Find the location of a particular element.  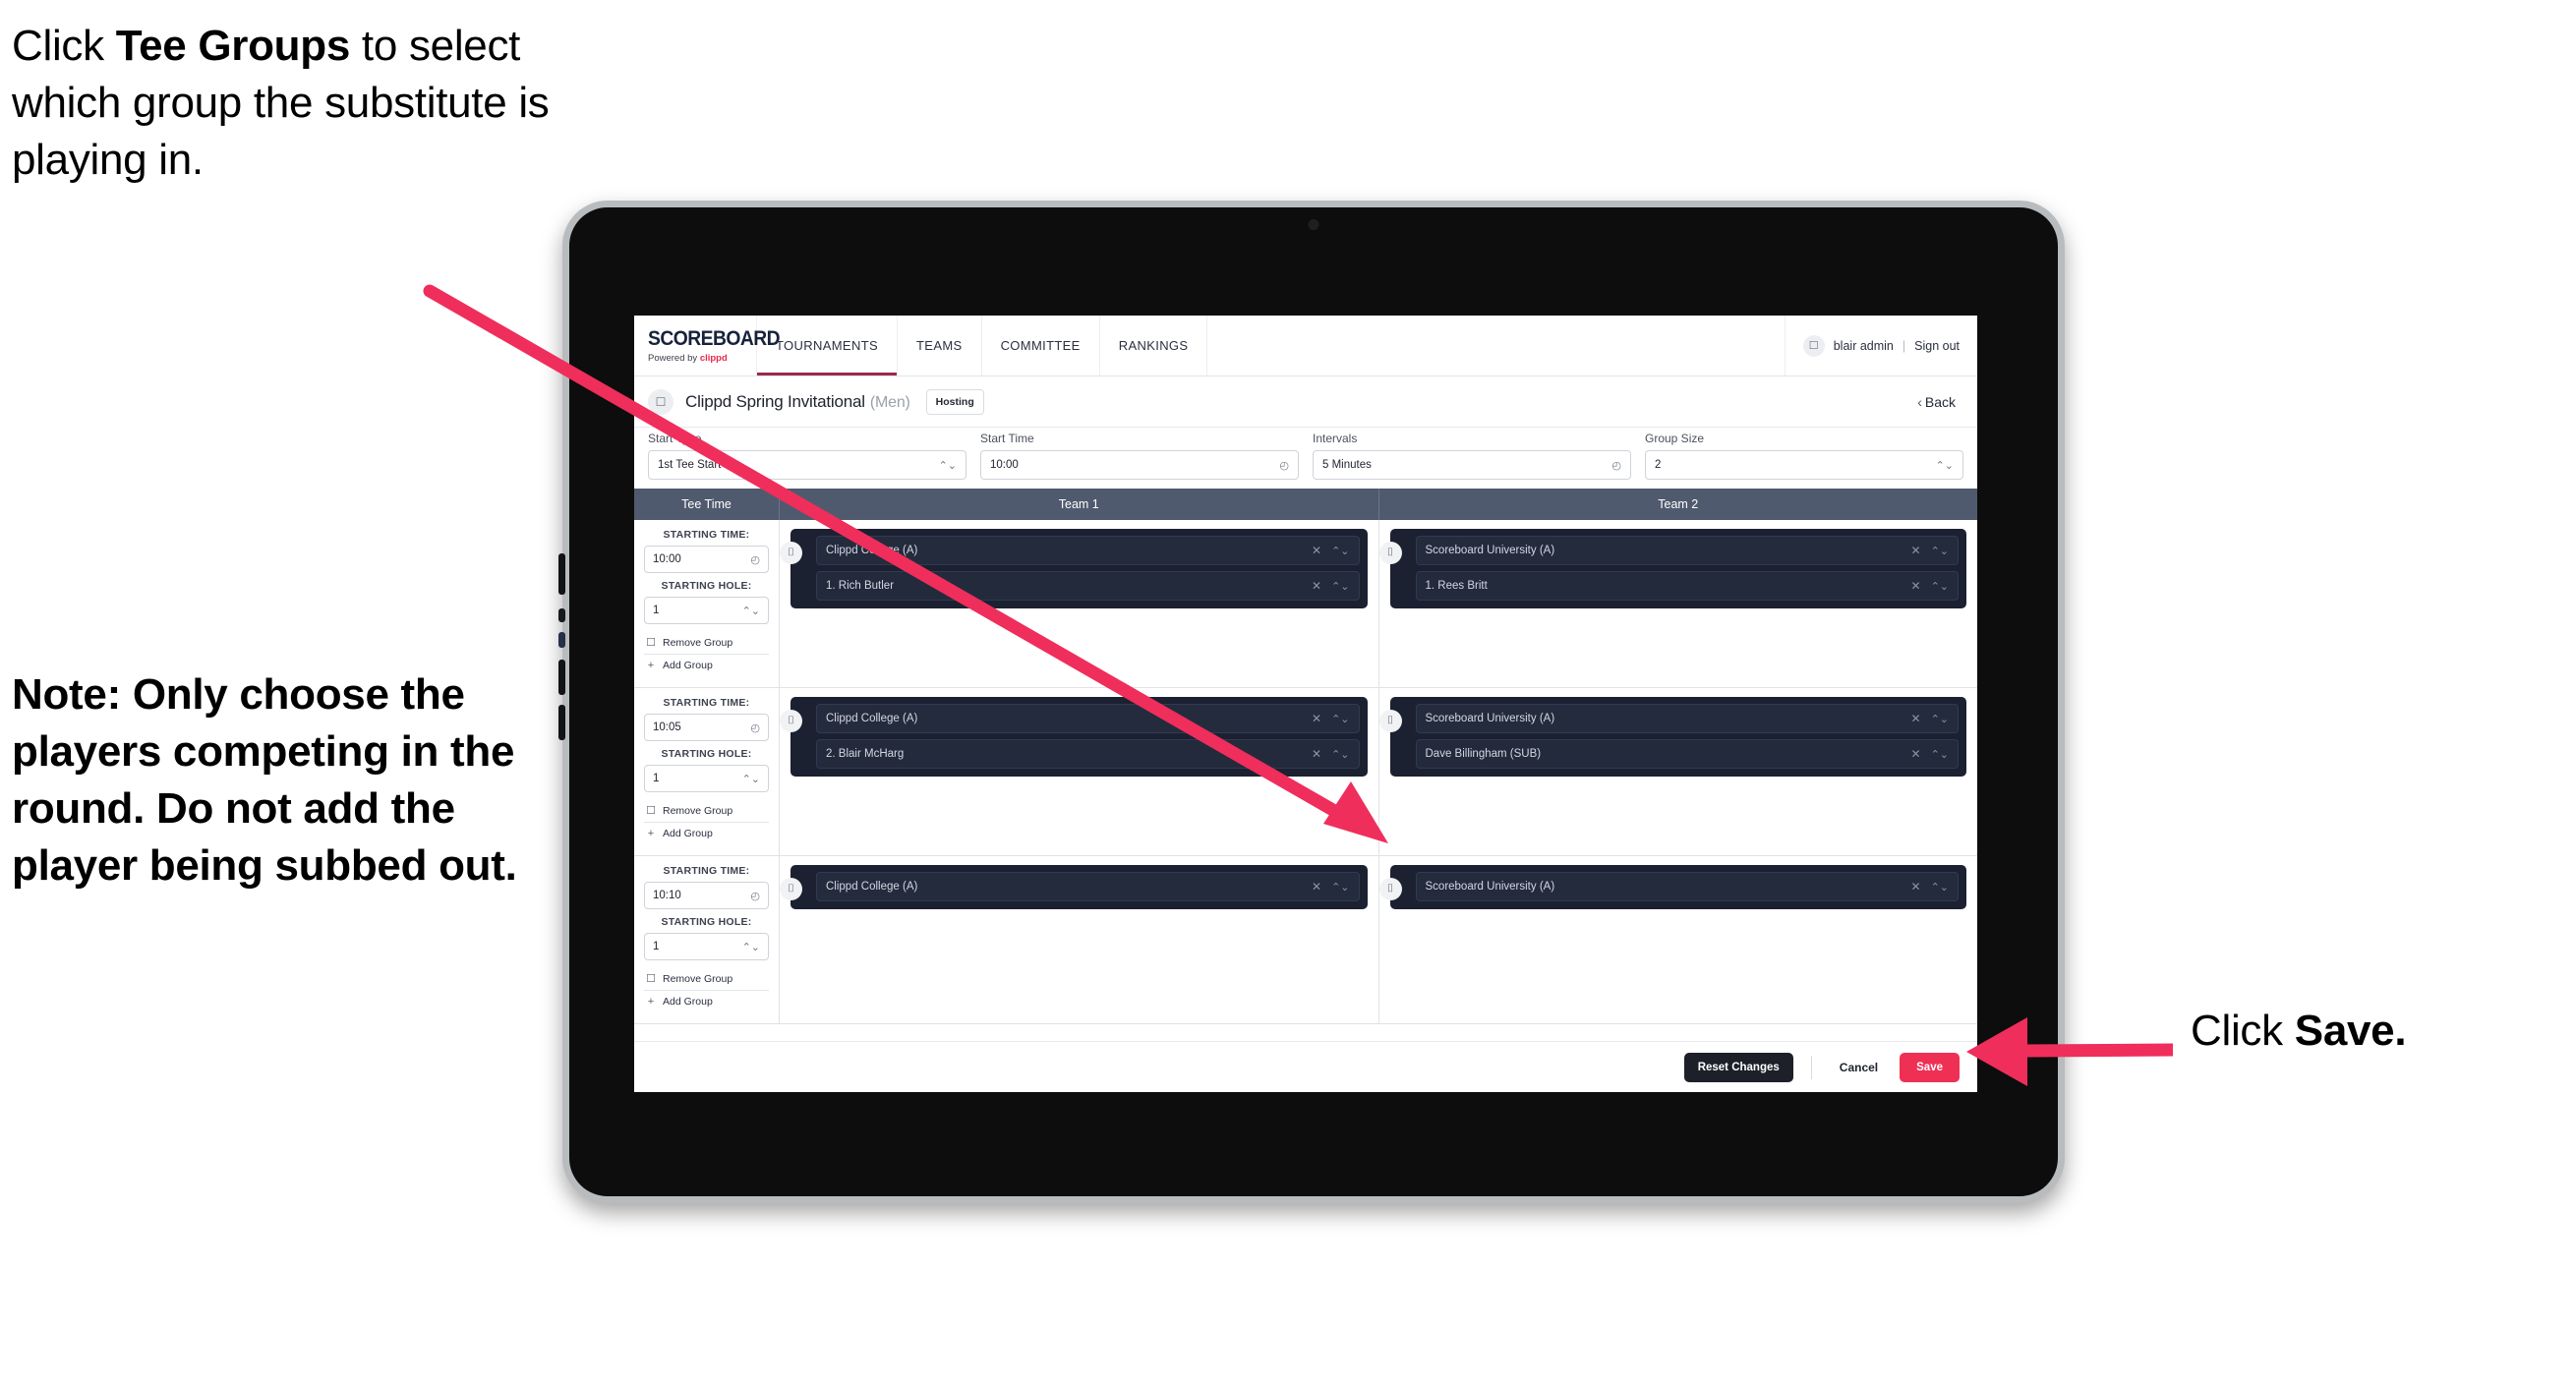

volume-up-button is located at coordinates (561, 574).